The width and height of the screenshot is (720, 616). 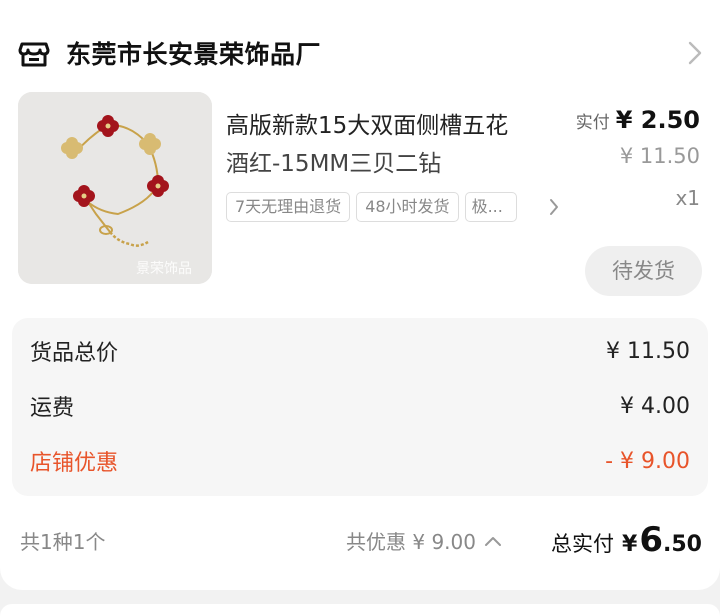 I want to click on product-image: 景荣饰品, so click(x=115, y=188).